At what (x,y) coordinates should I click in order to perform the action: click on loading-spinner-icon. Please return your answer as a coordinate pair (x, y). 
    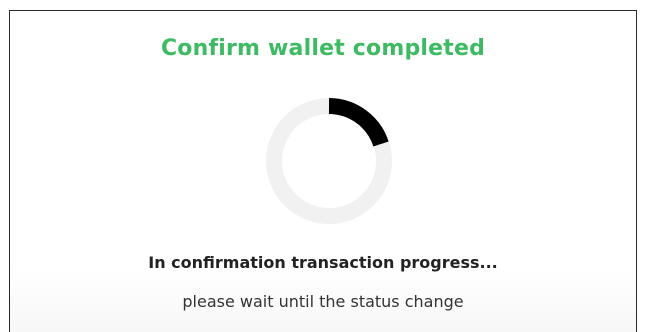
    Looking at the image, I should click on (329, 161).